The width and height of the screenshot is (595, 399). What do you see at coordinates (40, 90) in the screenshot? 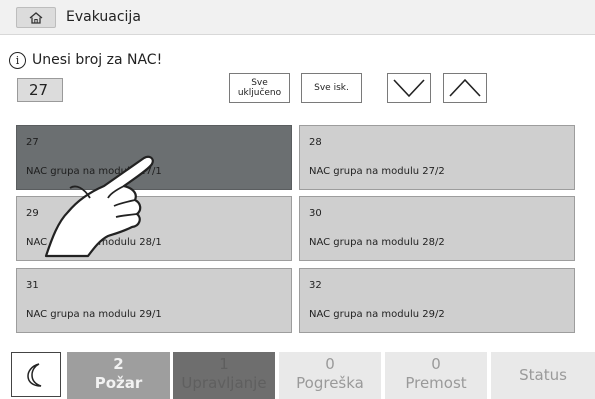
I see `nac-number-input: 27` at bounding box center [40, 90].